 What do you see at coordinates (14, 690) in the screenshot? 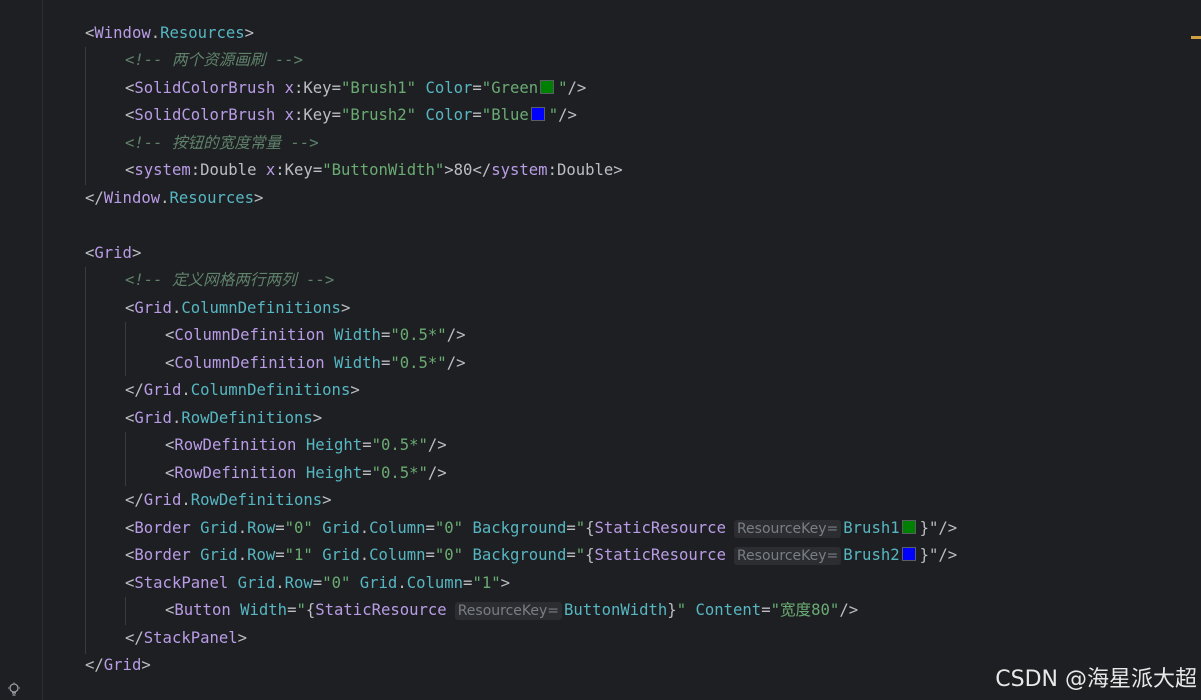
I see `lightbulb-icon` at bounding box center [14, 690].